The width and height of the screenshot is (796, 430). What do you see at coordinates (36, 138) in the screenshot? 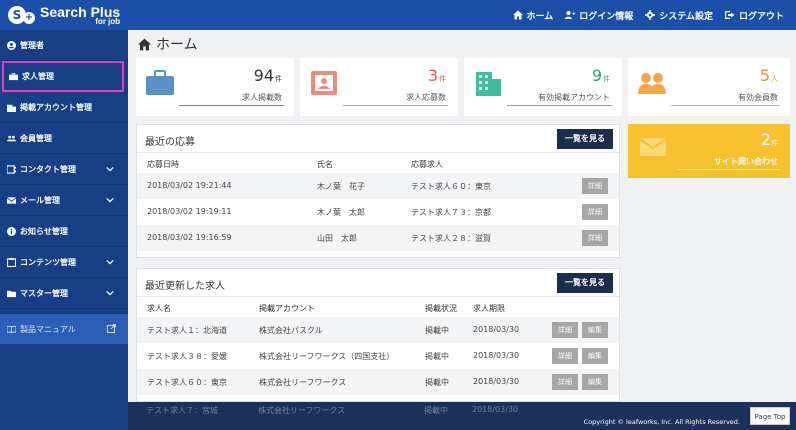
I see `sidebar-item-label: 会員管理` at bounding box center [36, 138].